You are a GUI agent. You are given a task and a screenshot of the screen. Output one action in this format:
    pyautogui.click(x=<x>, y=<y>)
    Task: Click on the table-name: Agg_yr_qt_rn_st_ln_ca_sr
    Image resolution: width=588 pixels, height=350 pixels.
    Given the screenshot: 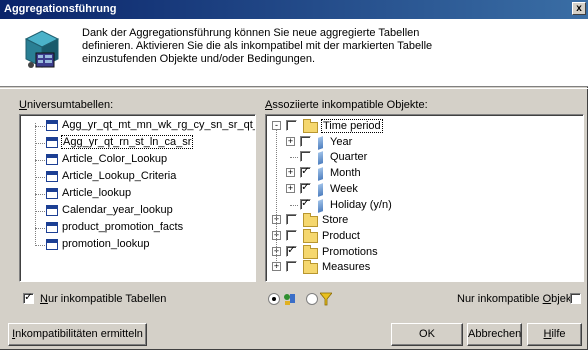 What is the action you would take?
    pyautogui.click(x=127, y=142)
    